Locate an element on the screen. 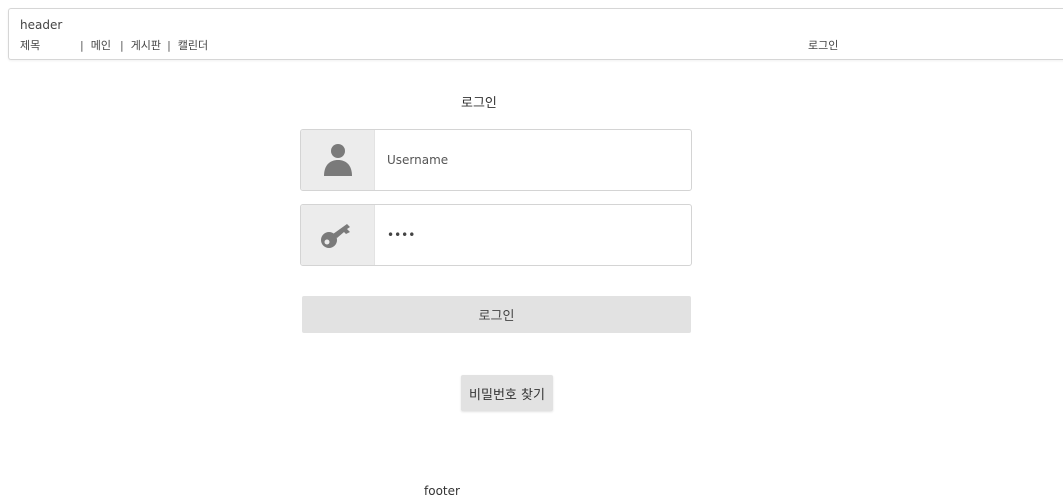 The width and height of the screenshot is (1063, 502). username-input is located at coordinates (533, 160).